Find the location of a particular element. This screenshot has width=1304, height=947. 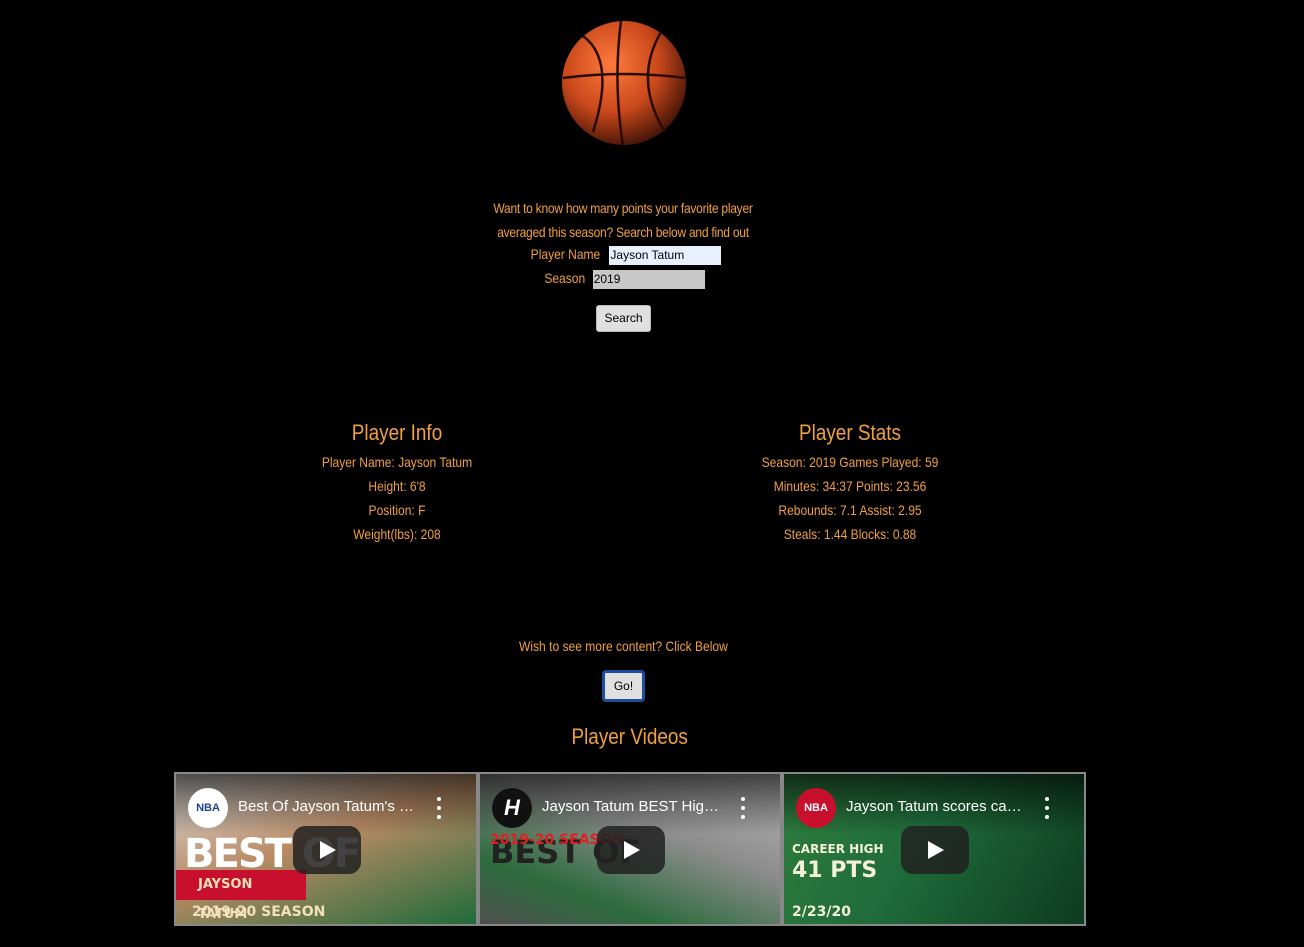

player-name-row: Player Name is located at coordinates (623, 254).